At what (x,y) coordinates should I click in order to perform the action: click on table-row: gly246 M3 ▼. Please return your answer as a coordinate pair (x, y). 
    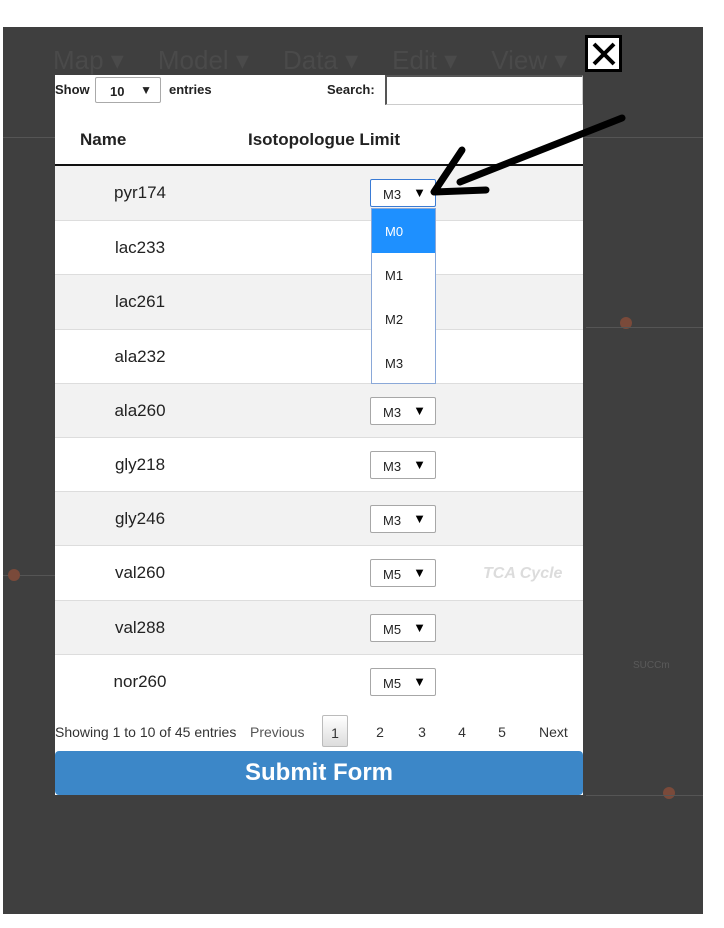
    Looking at the image, I should click on (319, 518).